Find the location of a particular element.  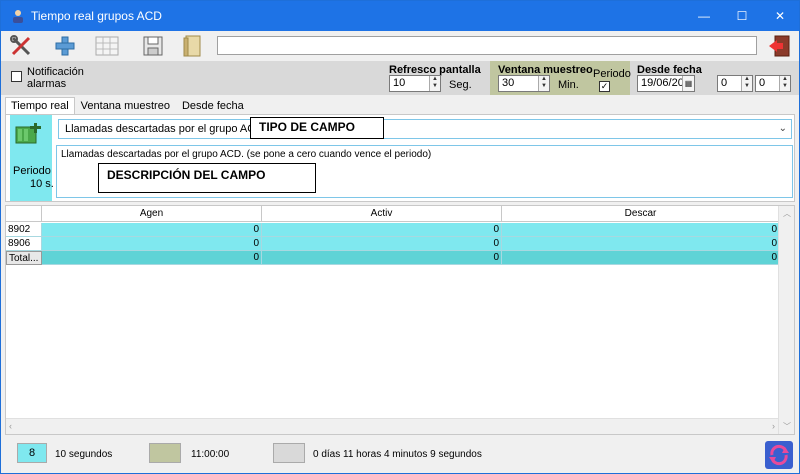

scroll-up-icon: ︿ is located at coordinates (787, 213).